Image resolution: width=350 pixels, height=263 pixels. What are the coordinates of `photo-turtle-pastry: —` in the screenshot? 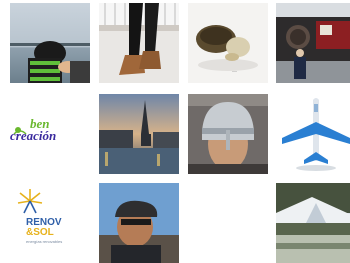 It's located at (228, 43).